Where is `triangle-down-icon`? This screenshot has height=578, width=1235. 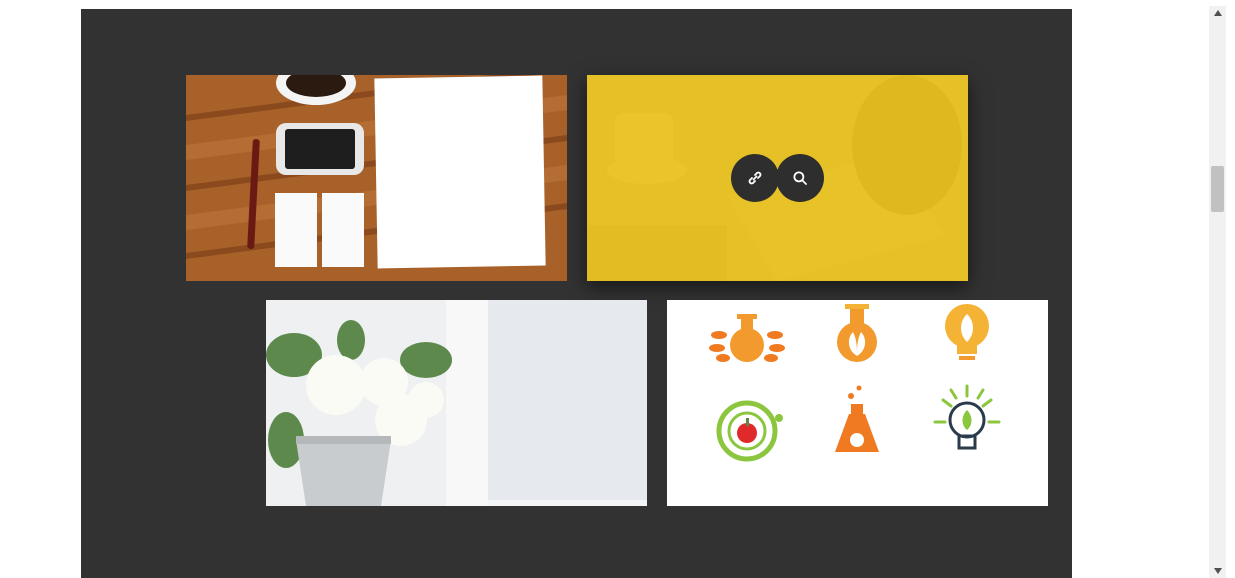 triangle-down-icon is located at coordinates (1217, 571).